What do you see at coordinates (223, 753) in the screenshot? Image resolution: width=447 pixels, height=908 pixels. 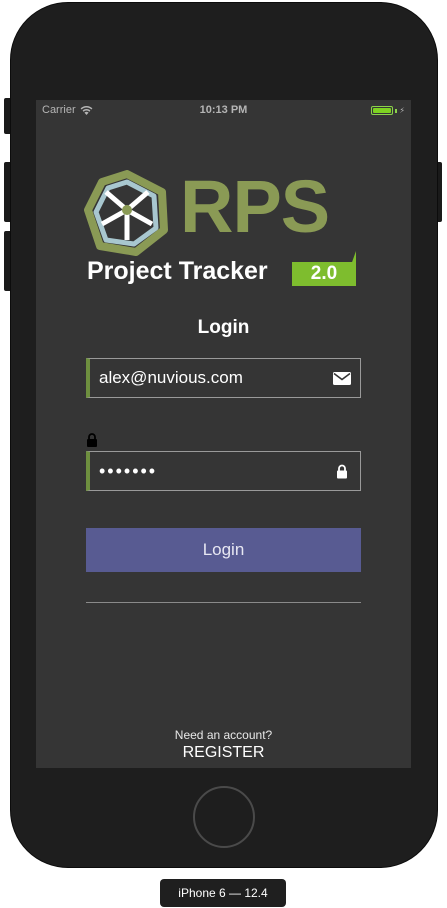 I see `register-link: REGISTER` at bounding box center [223, 753].